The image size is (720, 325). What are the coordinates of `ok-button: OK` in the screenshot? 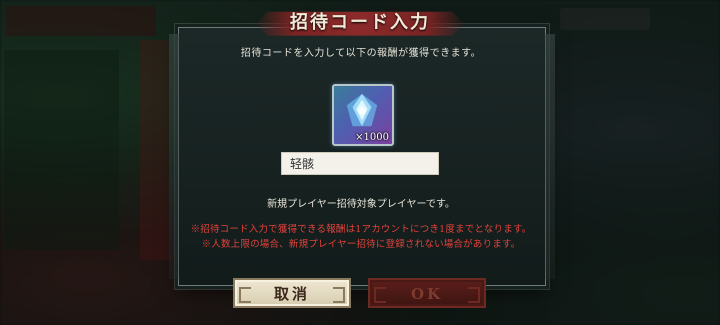 It's located at (427, 293).